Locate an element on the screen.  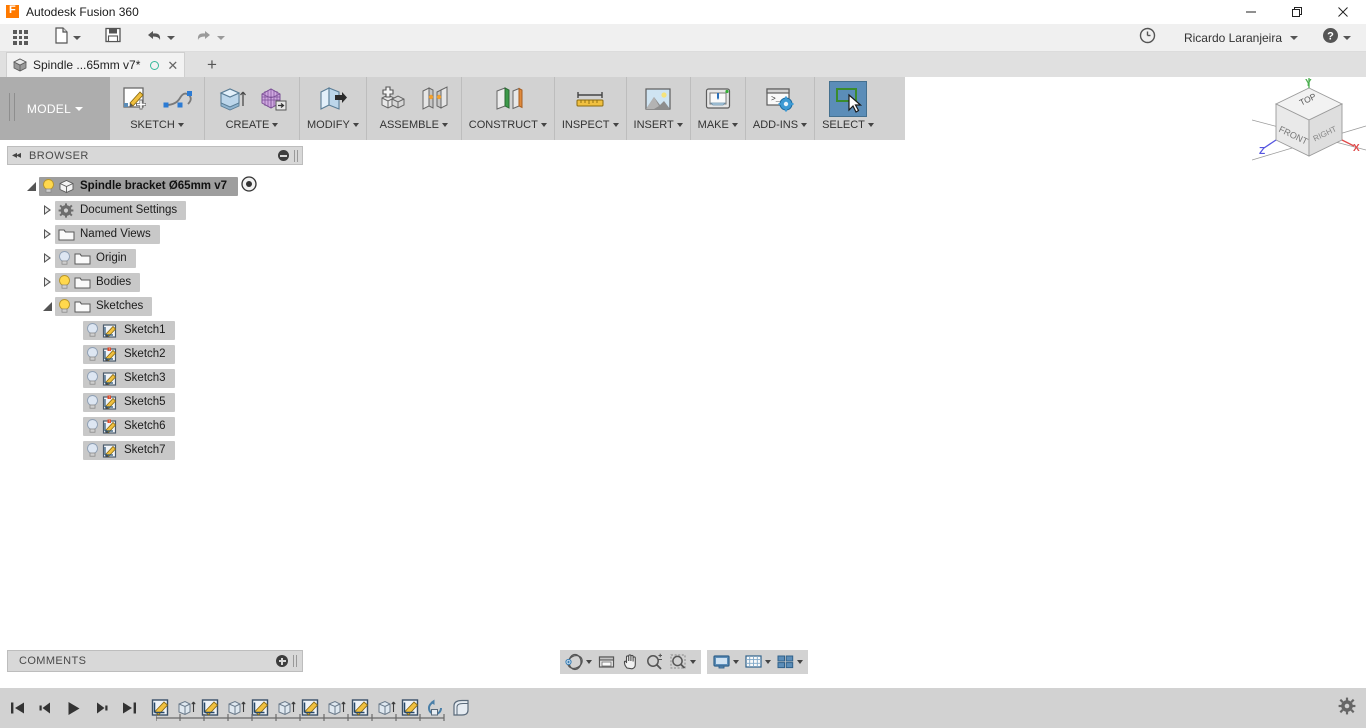
timeline-feature-fillet is located at coordinates (461, 708).